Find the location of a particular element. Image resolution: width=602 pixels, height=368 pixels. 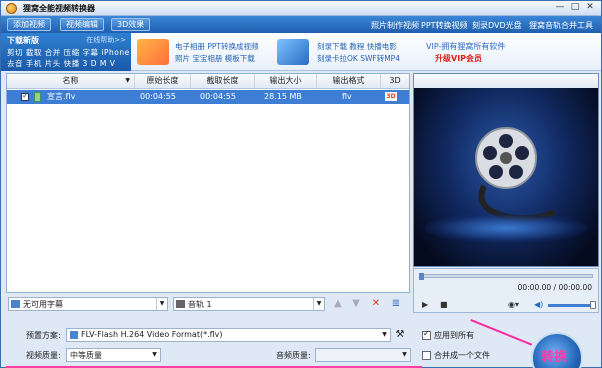

audio-track-value: 音轨 1 is located at coordinates (200, 304).